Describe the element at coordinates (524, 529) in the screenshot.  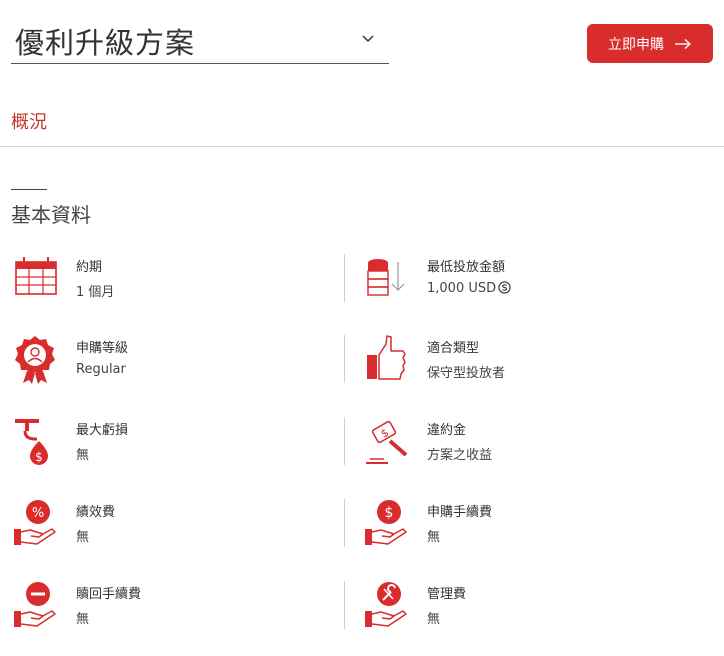
I see `info-item-subscription-fee: $ 申購手續費 無` at that location.